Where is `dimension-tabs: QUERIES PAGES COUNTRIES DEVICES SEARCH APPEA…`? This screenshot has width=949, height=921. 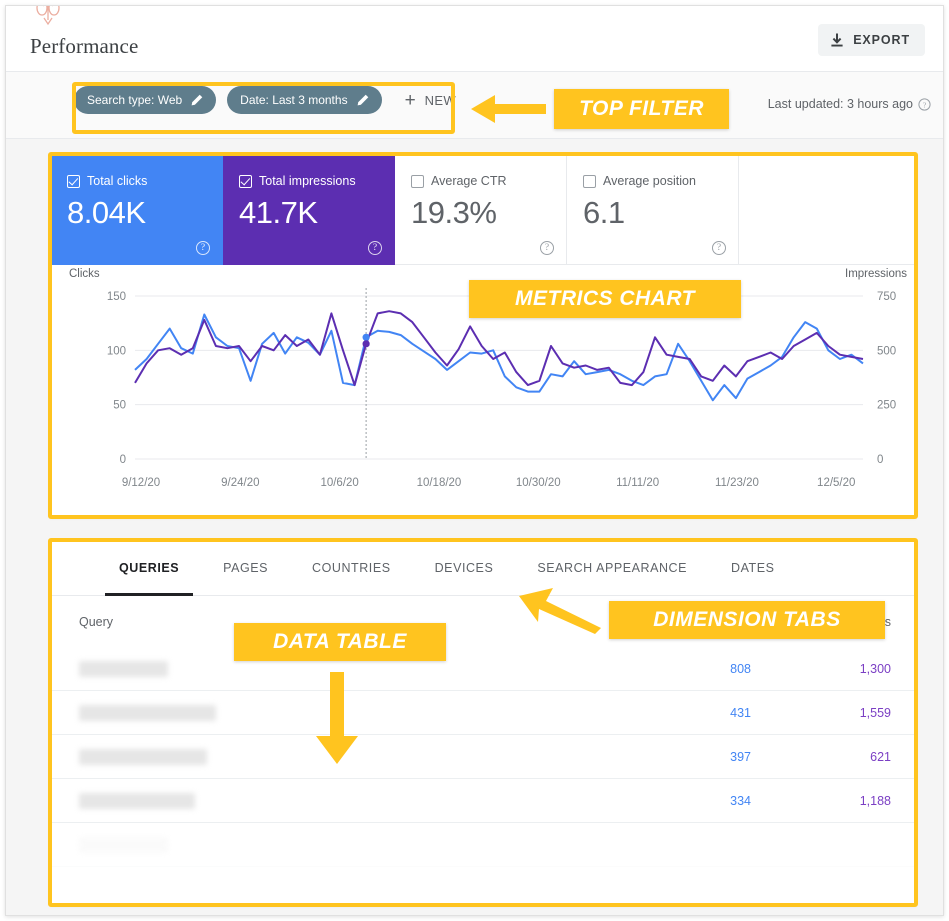 dimension-tabs: QUERIES PAGES COUNTRIES DEVICES SEARCH APPEA… is located at coordinates (483, 568).